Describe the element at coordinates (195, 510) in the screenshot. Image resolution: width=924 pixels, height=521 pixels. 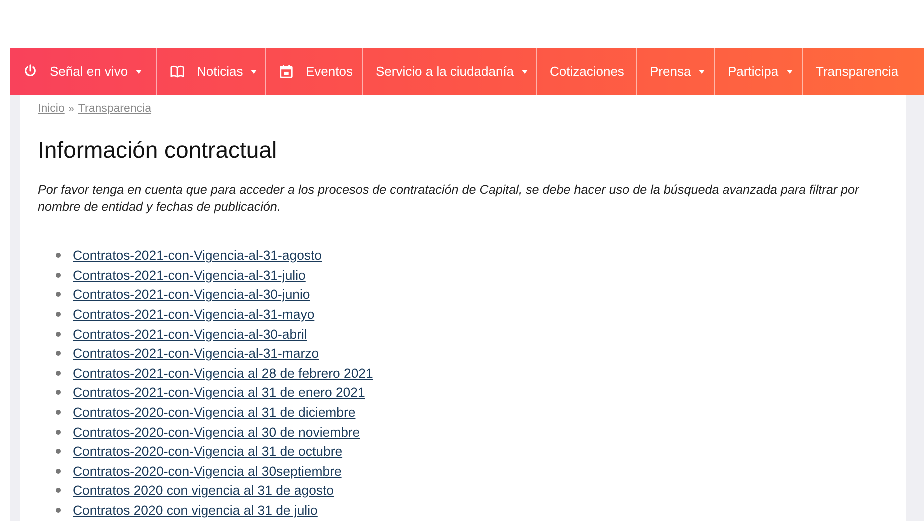
I see `document-link: Contratos 2020 con vigencia al 31 de julio` at that location.